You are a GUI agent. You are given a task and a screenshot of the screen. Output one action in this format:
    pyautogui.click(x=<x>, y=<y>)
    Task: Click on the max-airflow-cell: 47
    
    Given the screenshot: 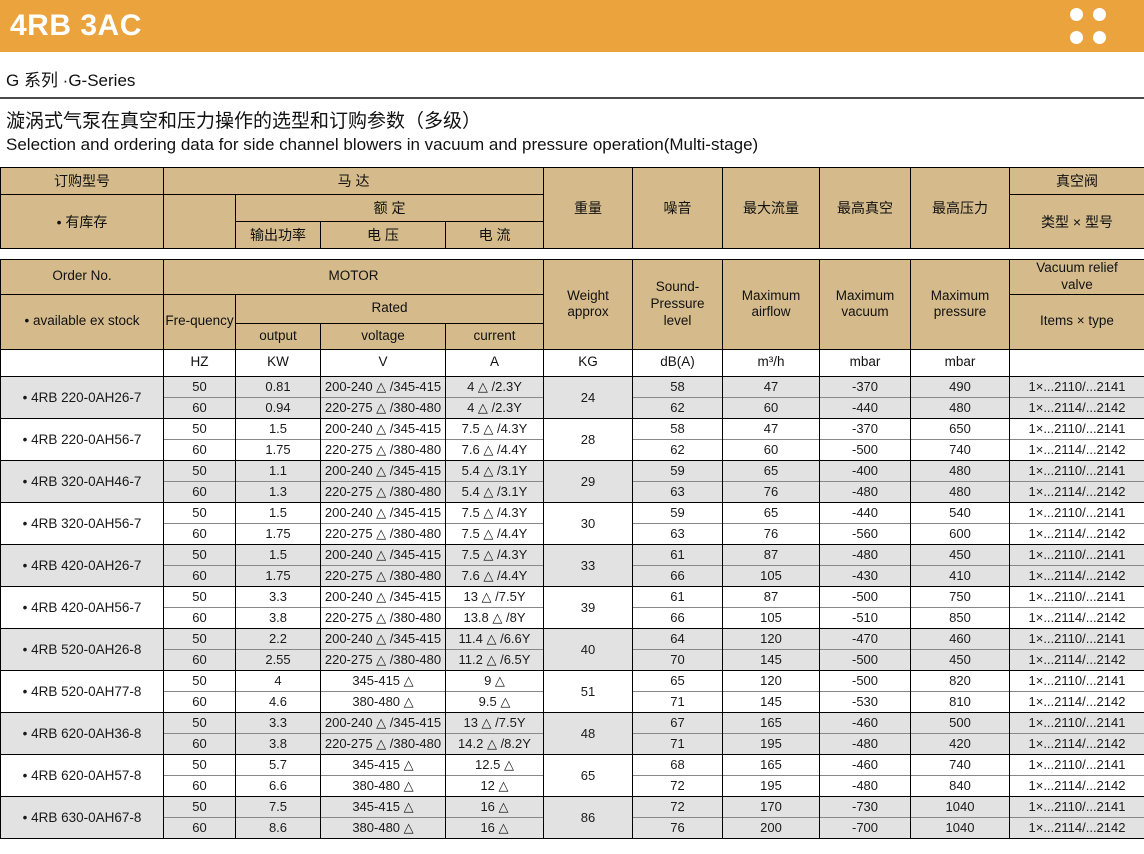 What is the action you would take?
    pyautogui.click(x=771, y=428)
    